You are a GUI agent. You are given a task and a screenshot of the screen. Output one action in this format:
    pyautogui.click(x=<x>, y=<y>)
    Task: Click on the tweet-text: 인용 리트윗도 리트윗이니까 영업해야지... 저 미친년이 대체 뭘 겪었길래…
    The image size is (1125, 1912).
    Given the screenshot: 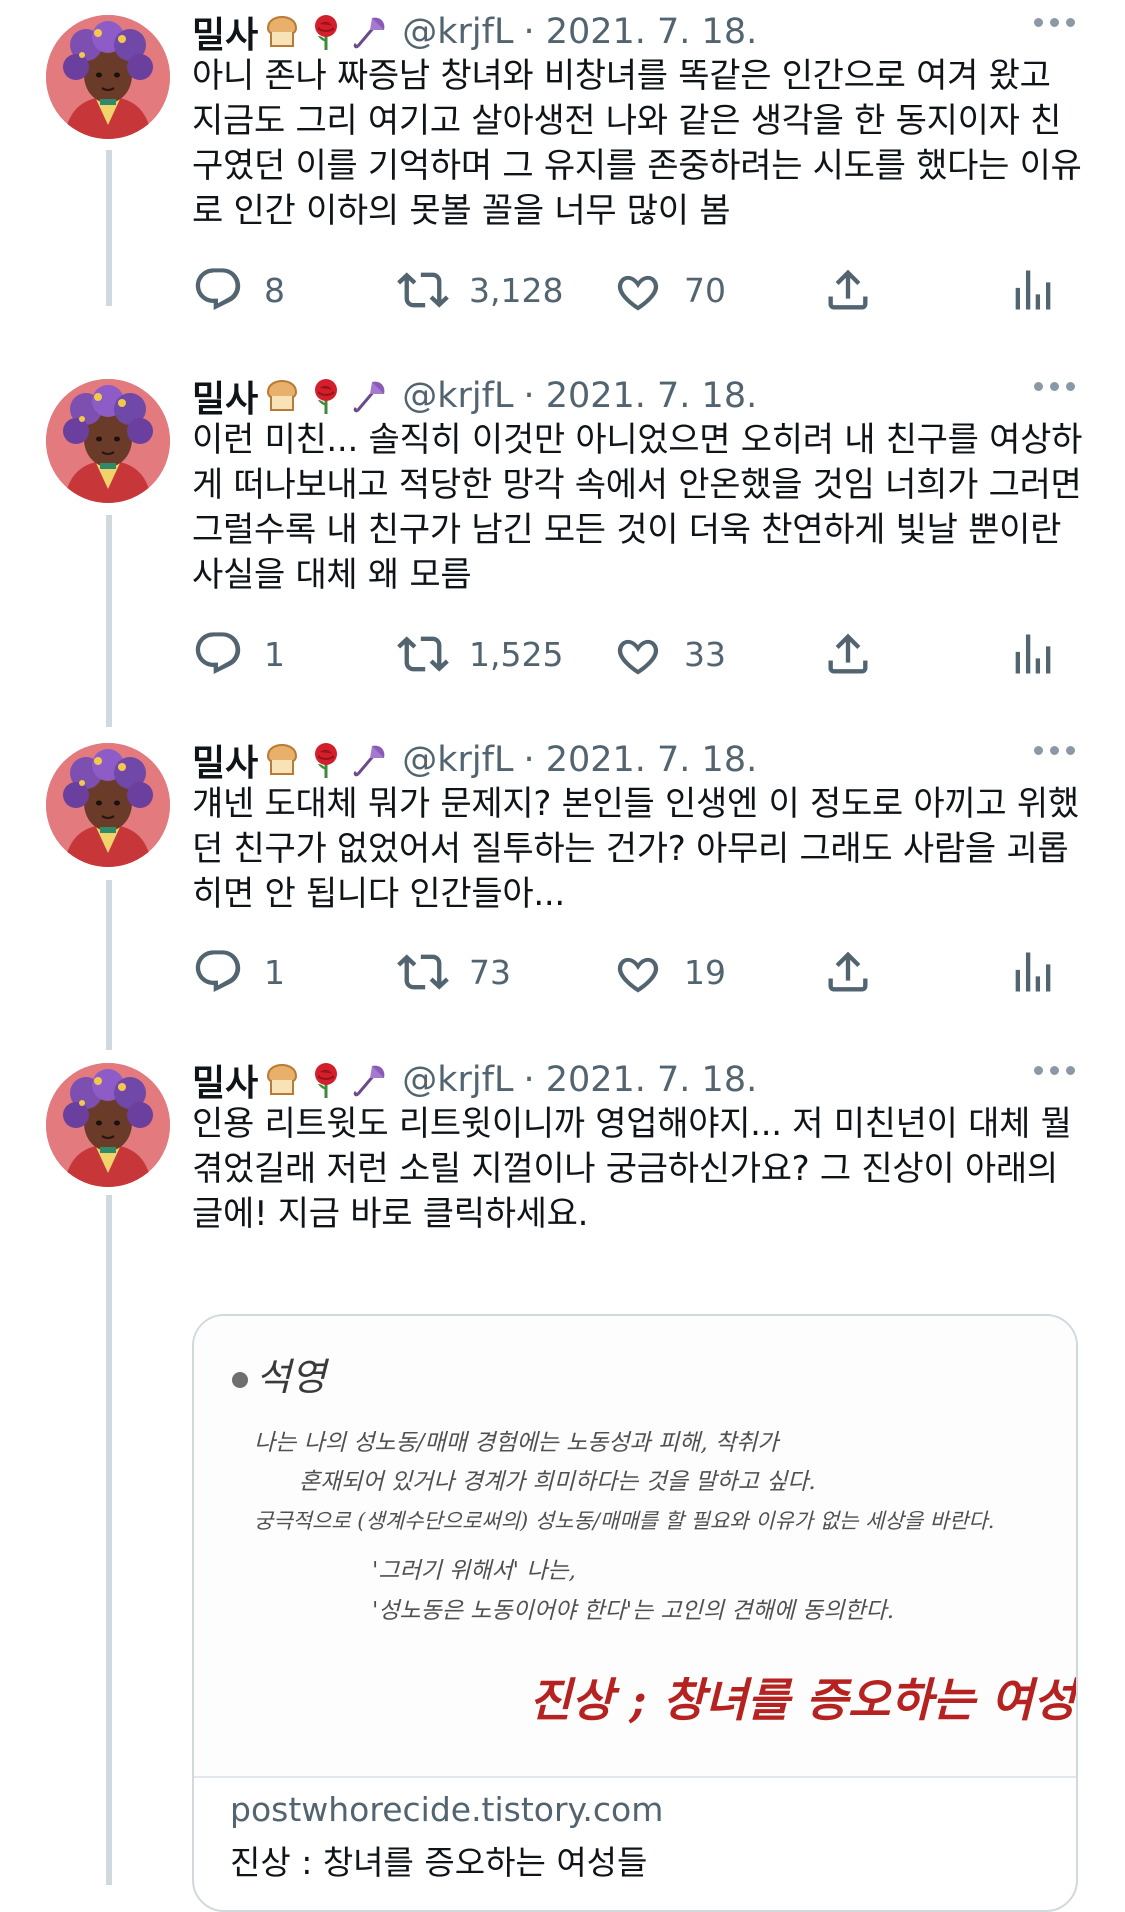 What is the action you would take?
    pyautogui.click(x=642, y=1169)
    